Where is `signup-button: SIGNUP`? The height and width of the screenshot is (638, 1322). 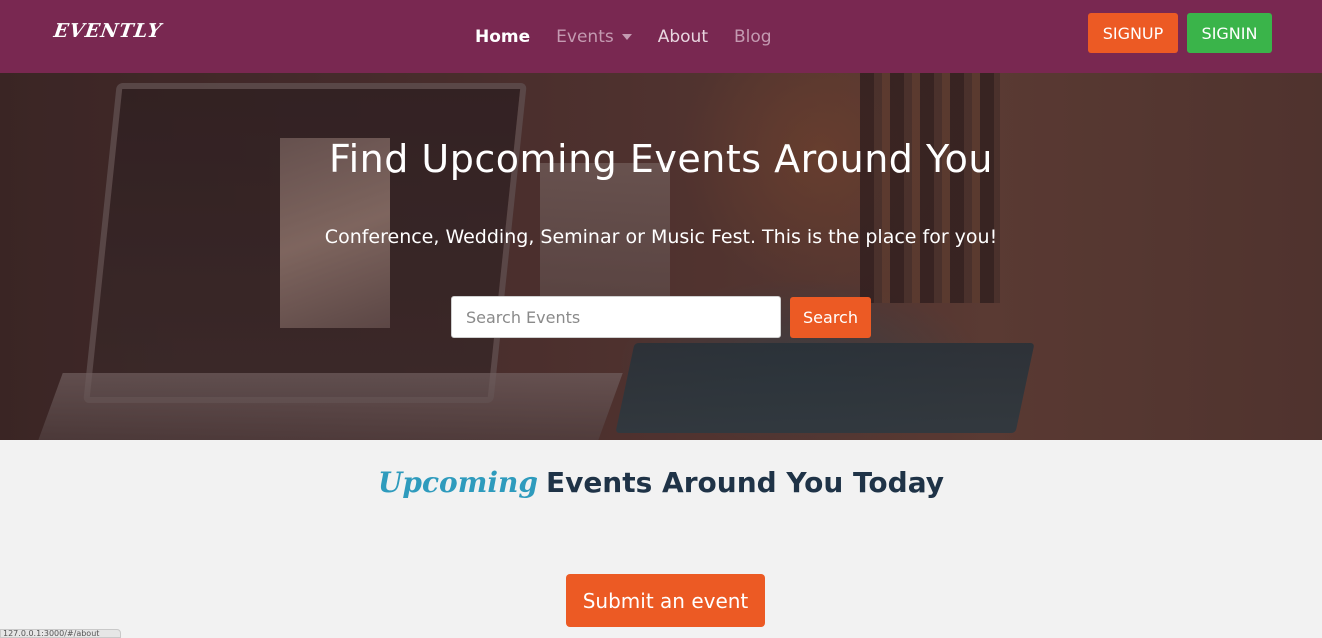
signup-button: SIGNUP is located at coordinates (1133, 33).